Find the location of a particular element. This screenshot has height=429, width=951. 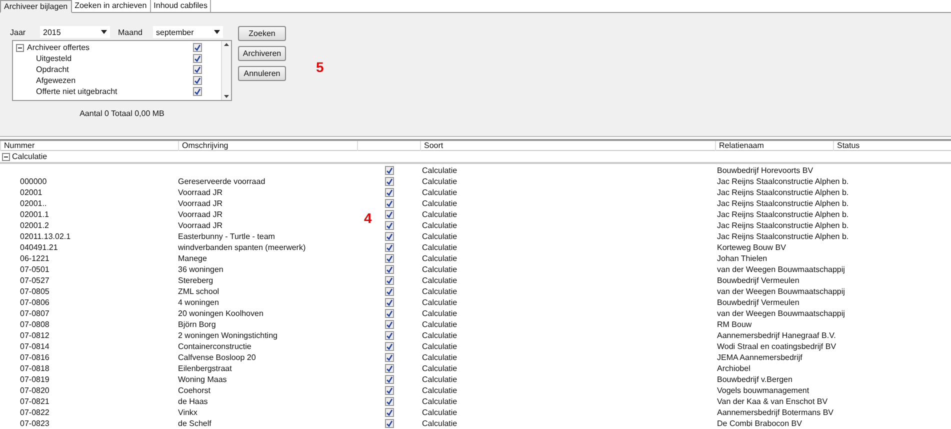

table-cell: Korteweg Bouw BV is located at coordinates (751, 247).